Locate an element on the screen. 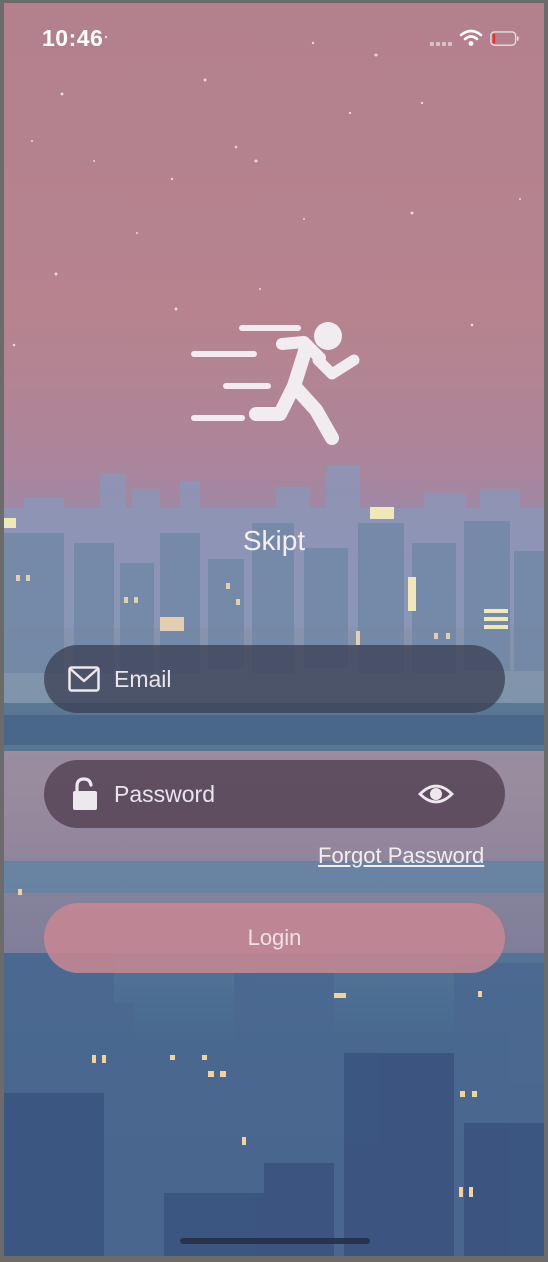  eye-icon is located at coordinates (436, 794).